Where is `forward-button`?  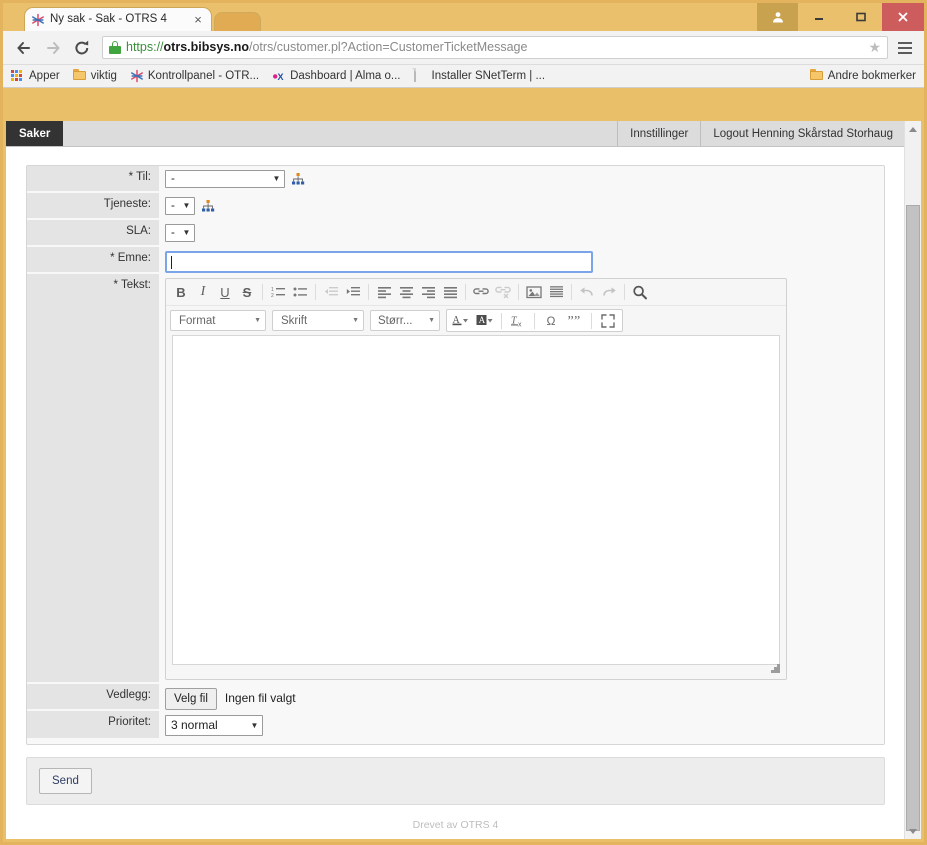
forward-button is located at coordinates (53, 48).